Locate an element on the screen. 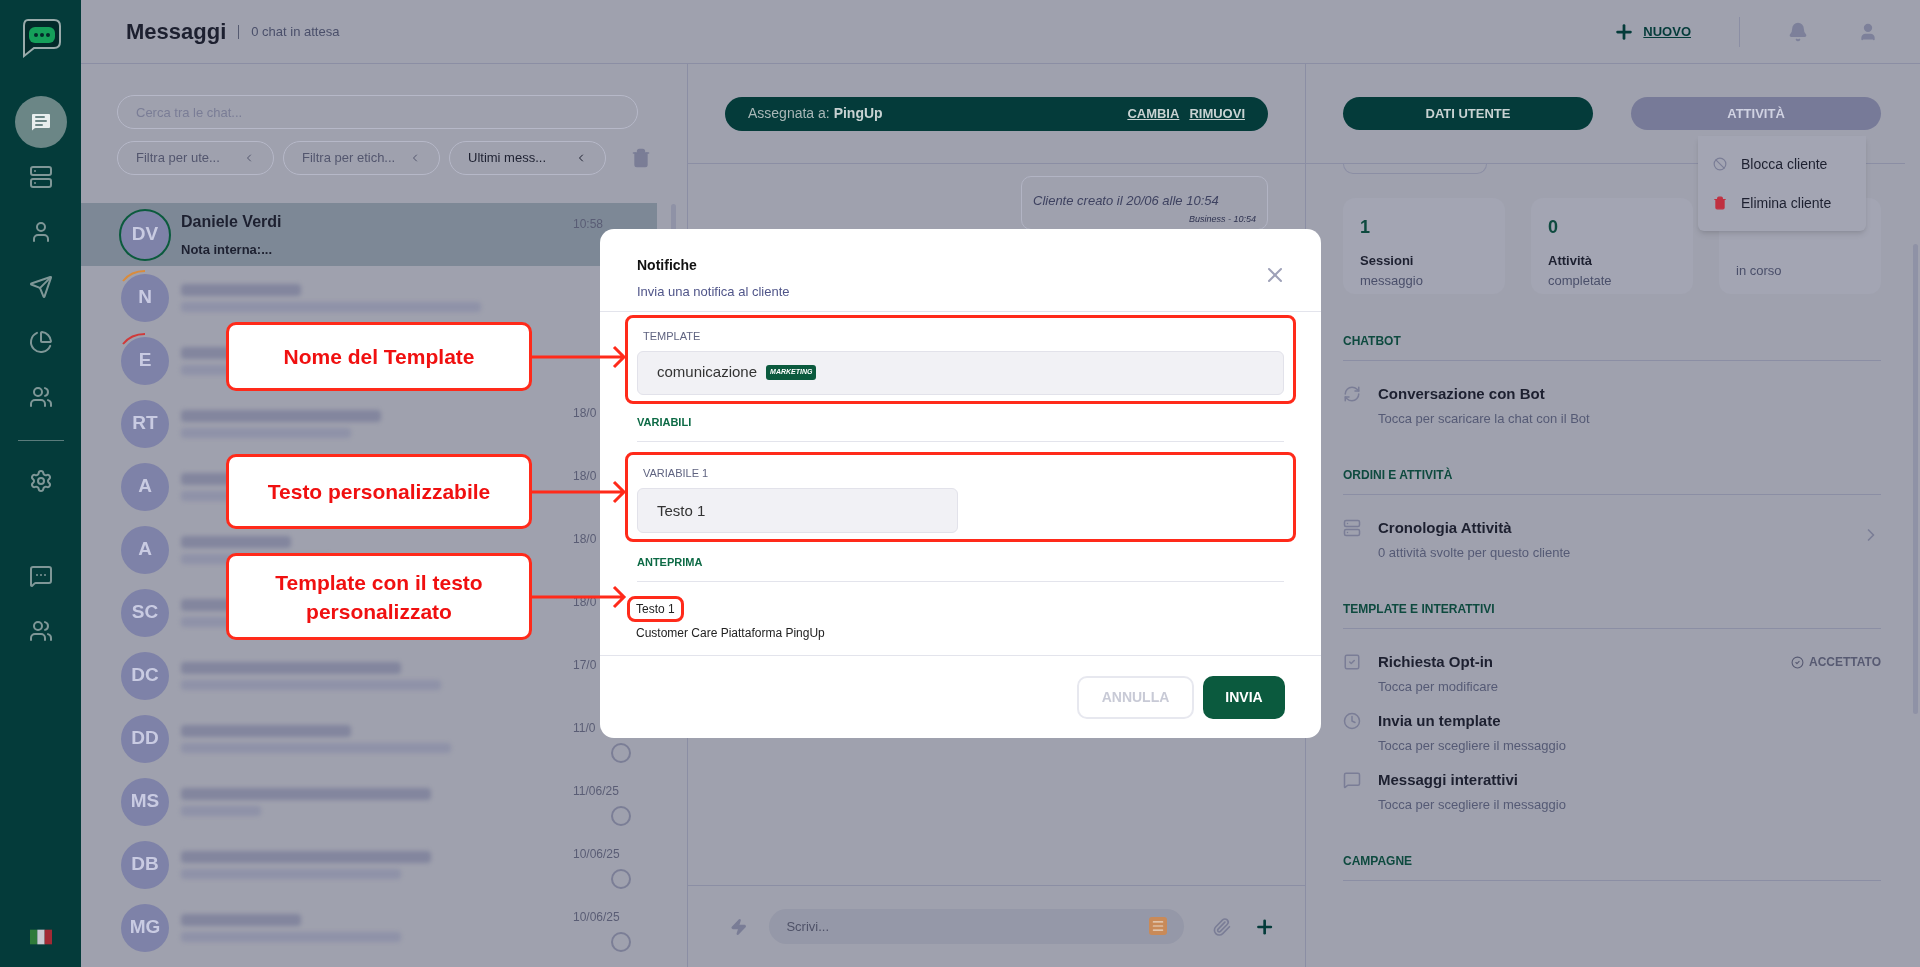 The width and height of the screenshot is (1920, 967). chat-time: 11/06/25 is located at coordinates (596, 791).